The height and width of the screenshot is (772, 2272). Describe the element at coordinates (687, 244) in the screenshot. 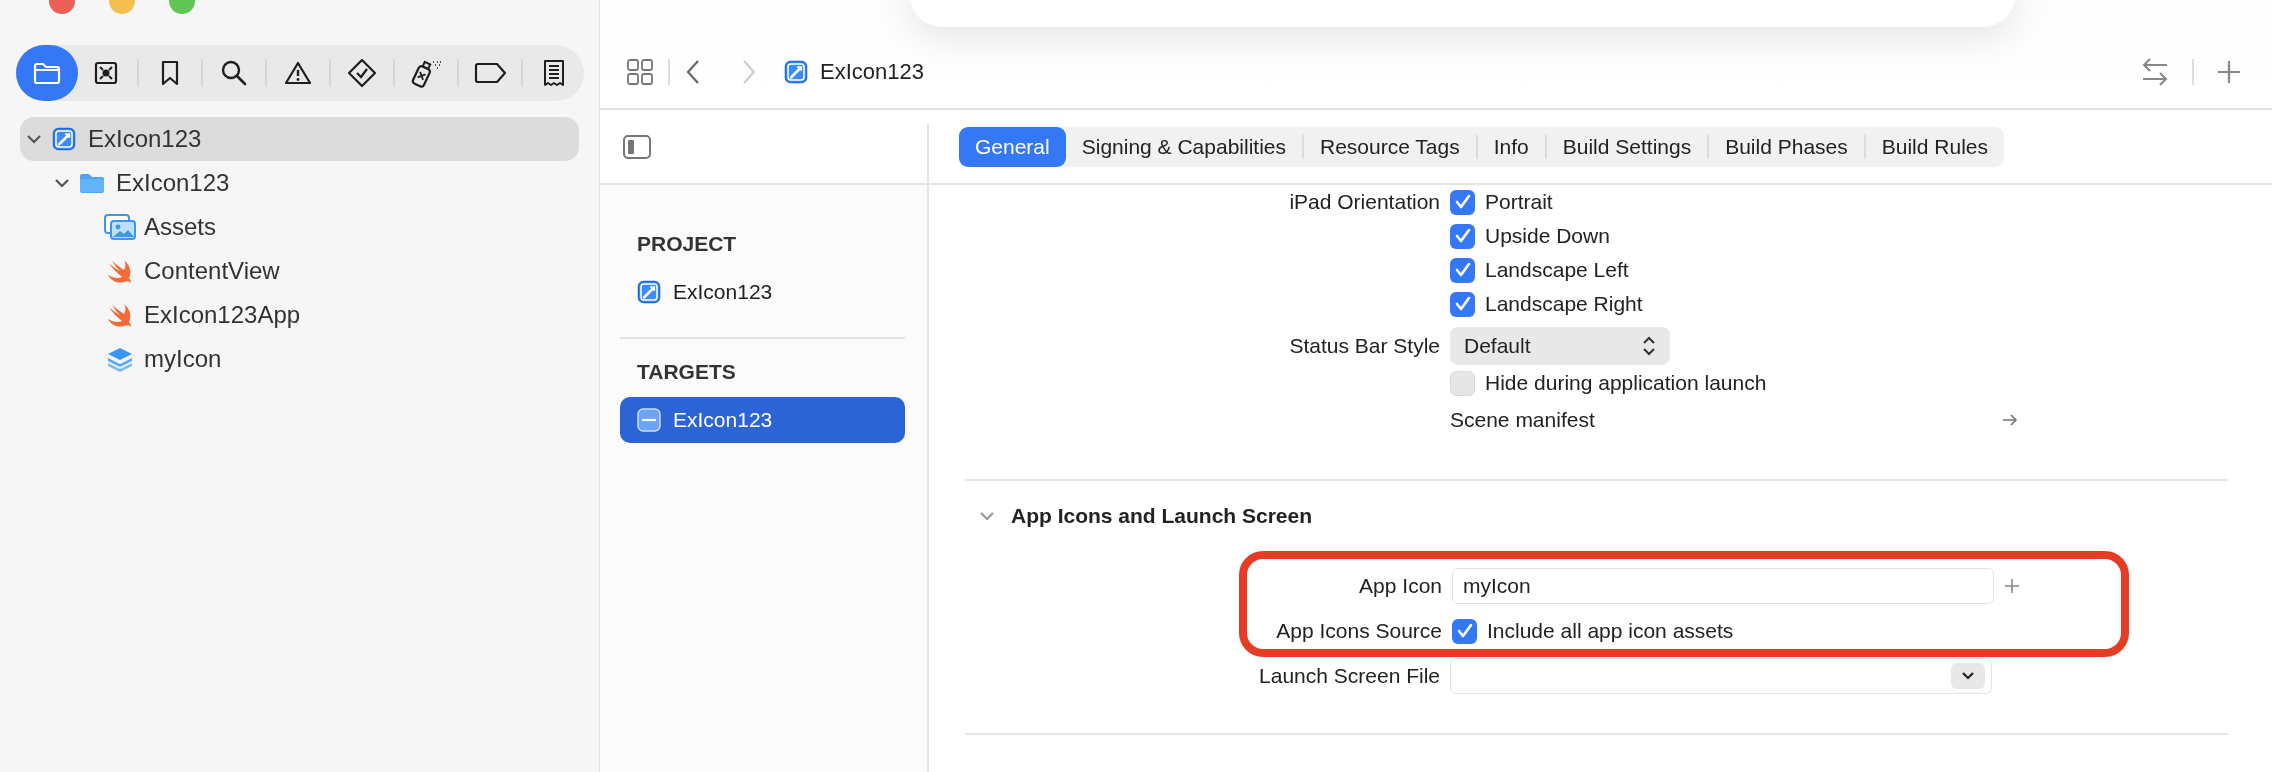

I see `section-heading: PROJECT` at that location.